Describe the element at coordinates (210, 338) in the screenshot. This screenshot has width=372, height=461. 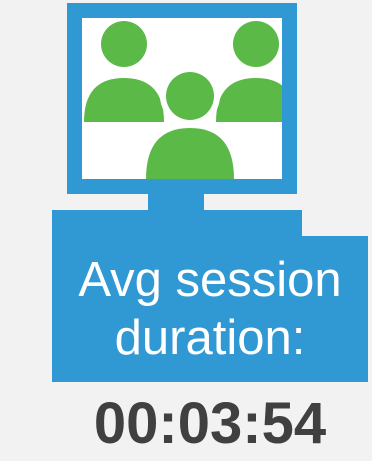
I see `label-line-2: duration:` at that location.